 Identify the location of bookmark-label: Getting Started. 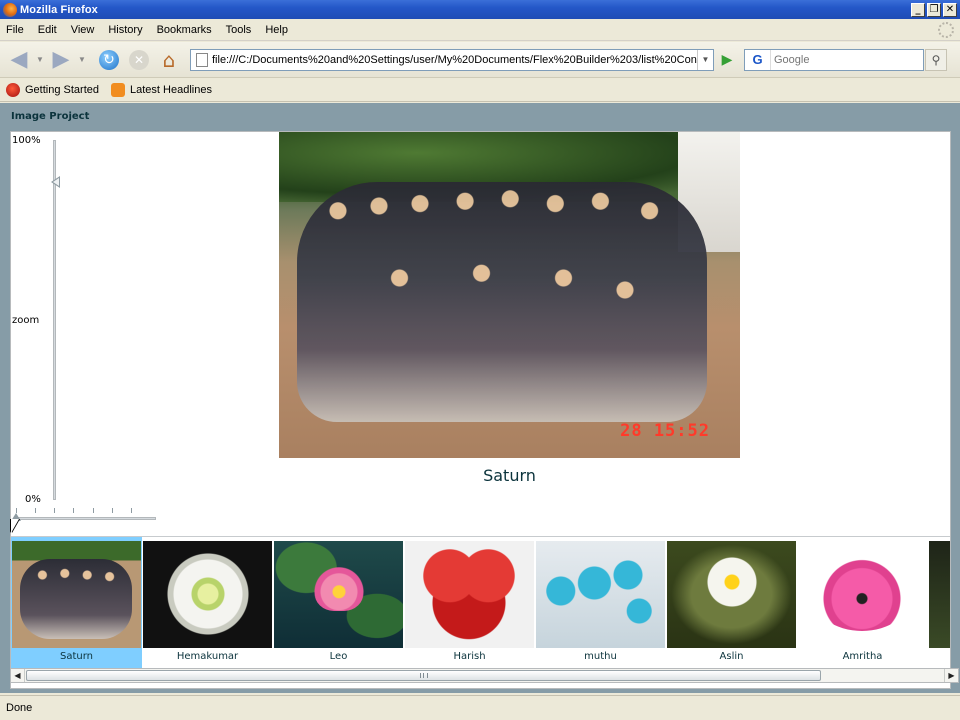
(62, 90).